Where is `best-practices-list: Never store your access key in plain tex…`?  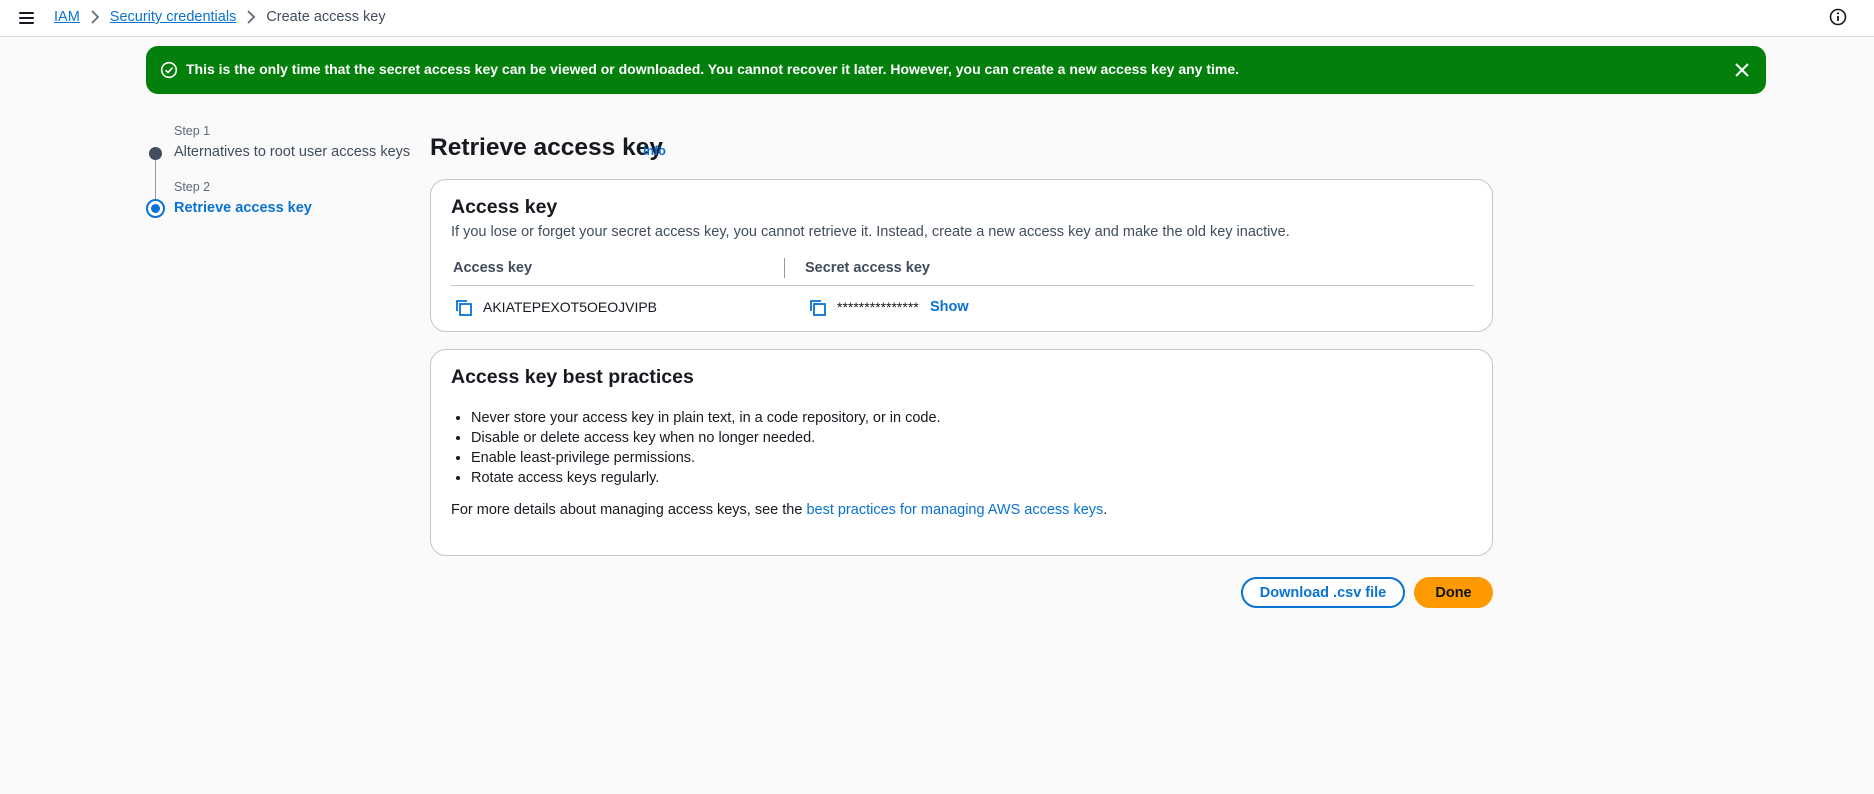
best-practices-list: Never store your access key in plain tex… is located at coordinates (706, 448).